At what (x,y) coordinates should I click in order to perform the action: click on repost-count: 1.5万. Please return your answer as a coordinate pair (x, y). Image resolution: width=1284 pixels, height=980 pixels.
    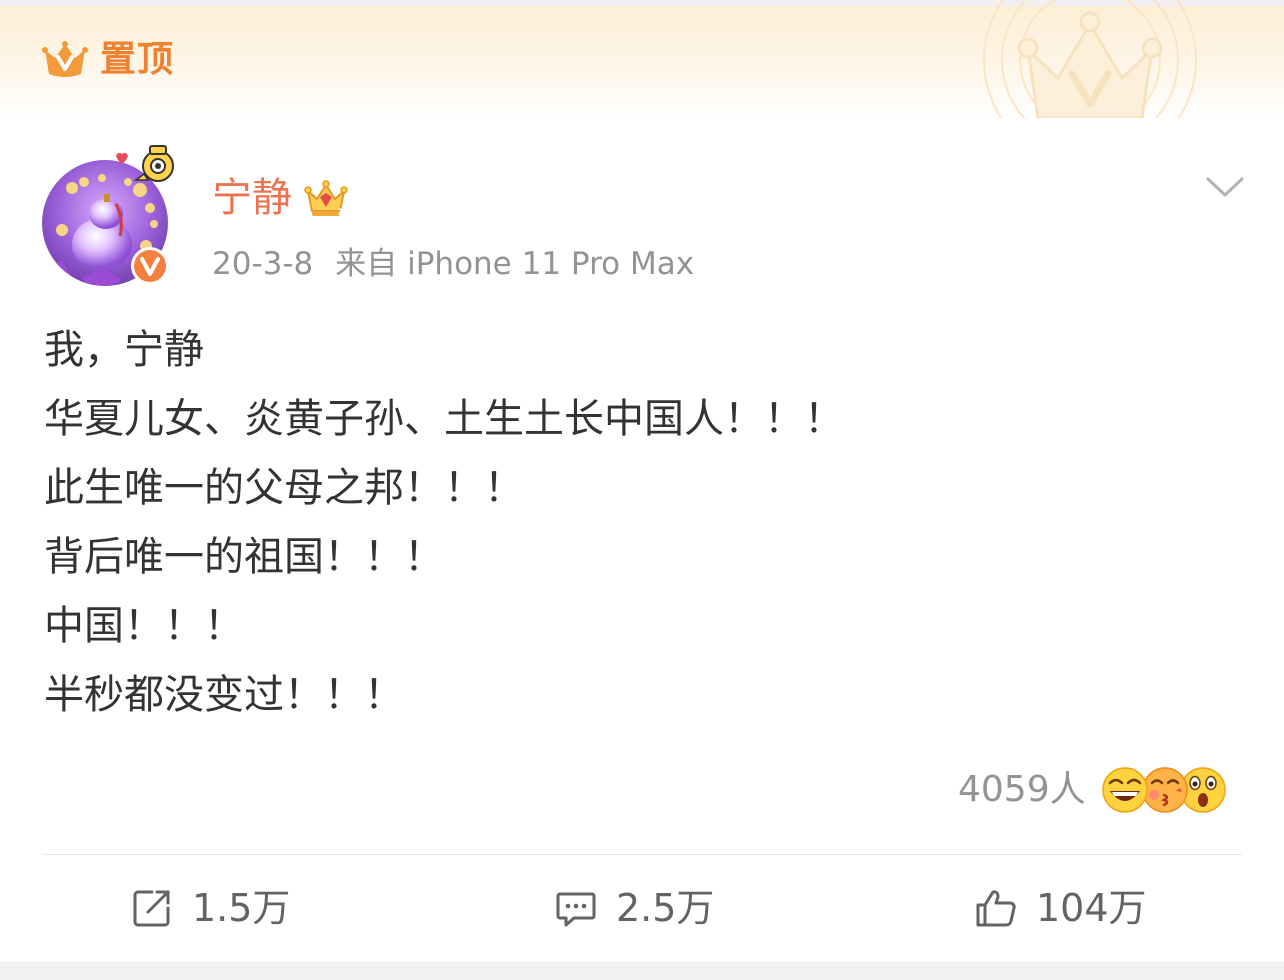
    Looking at the image, I should click on (241, 908).